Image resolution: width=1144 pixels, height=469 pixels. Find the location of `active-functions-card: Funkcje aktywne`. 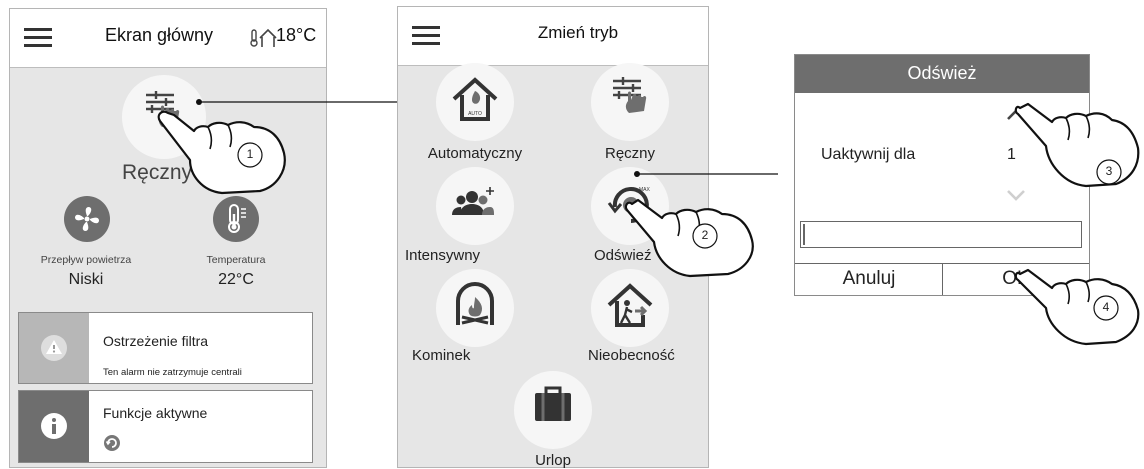

active-functions-card: Funkcje aktywne is located at coordinates (165, 426).